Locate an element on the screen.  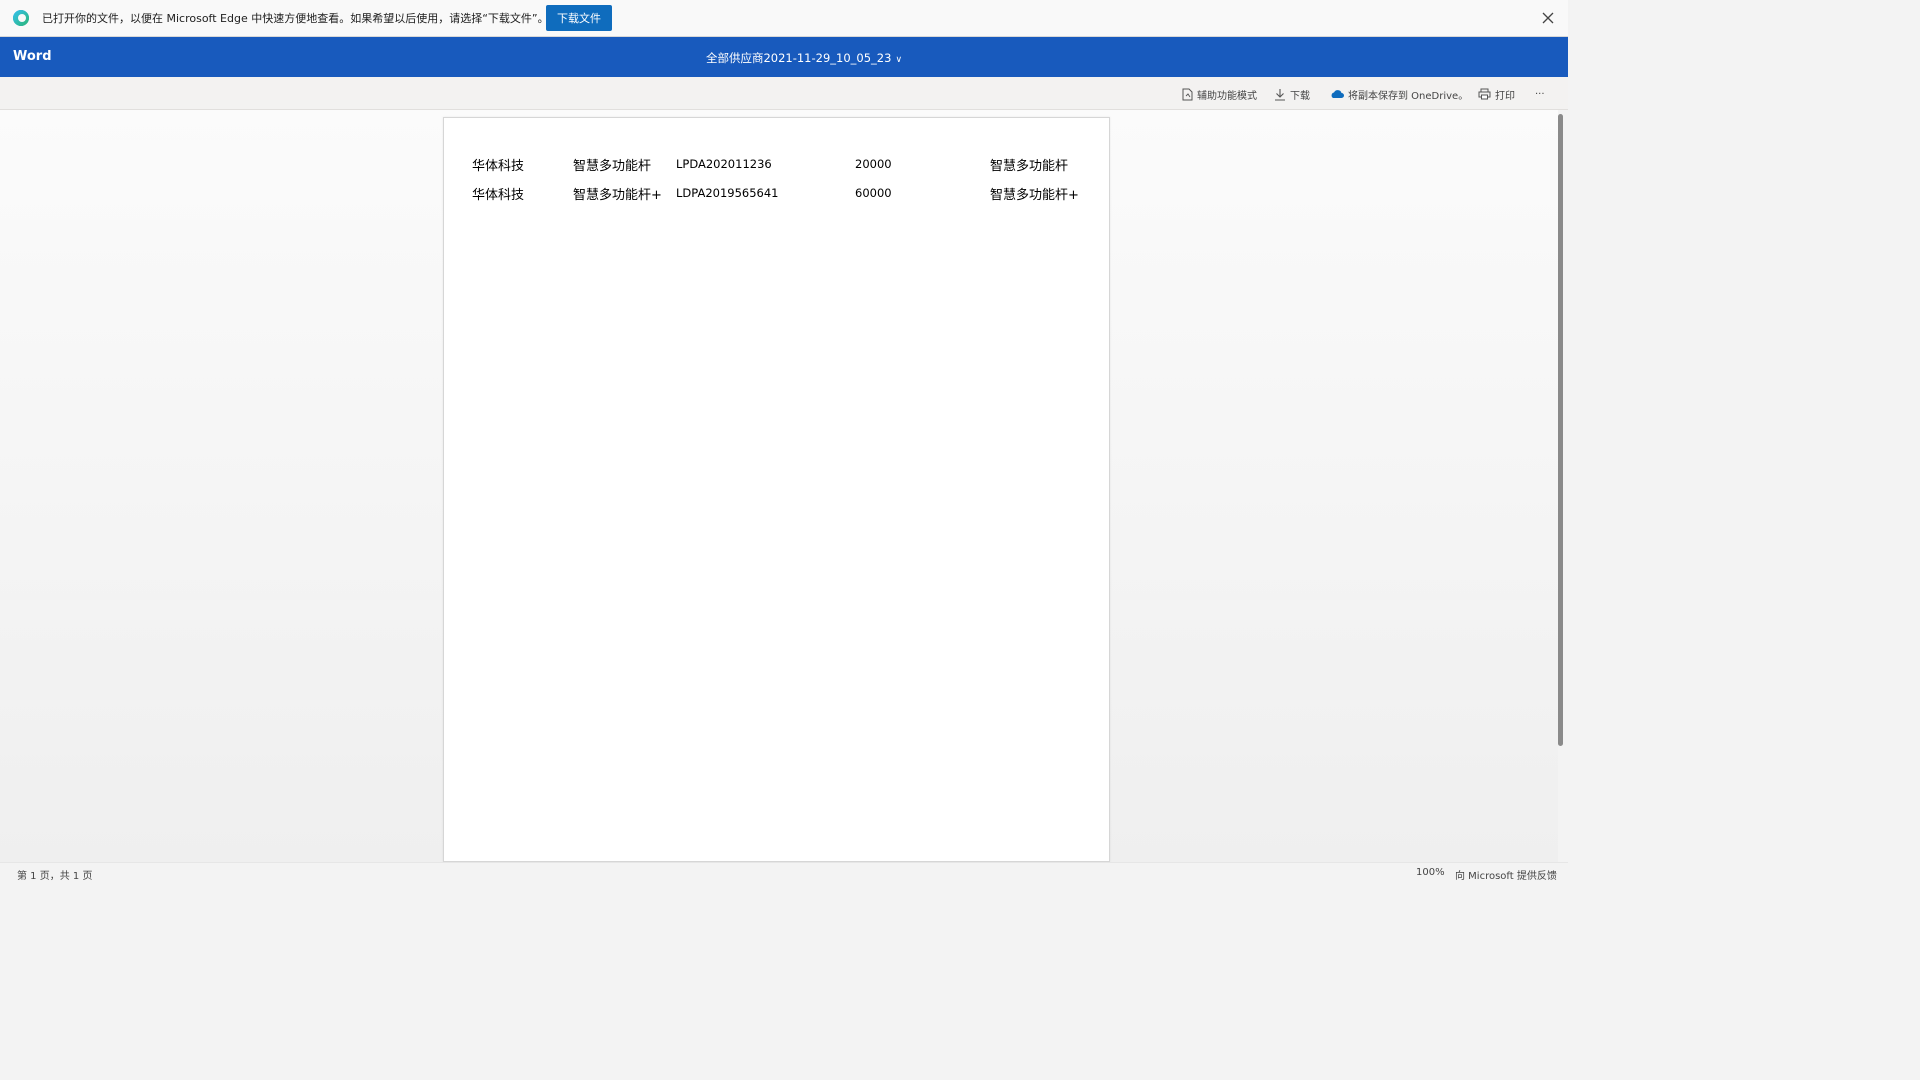
document-row-1: 华体科技 智慧多功能杆 LPDA202011236 20000 智慧多功能杆 is located at coordinates (777, 165).